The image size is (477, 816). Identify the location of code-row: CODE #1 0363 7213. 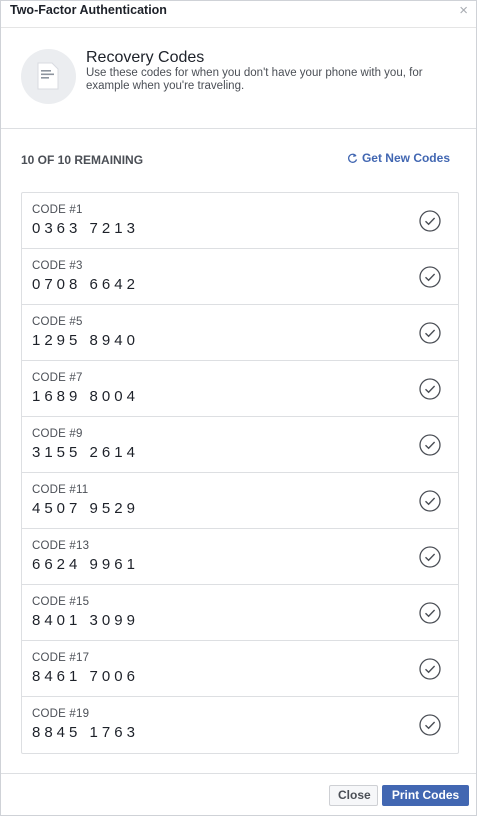
(240, 221).